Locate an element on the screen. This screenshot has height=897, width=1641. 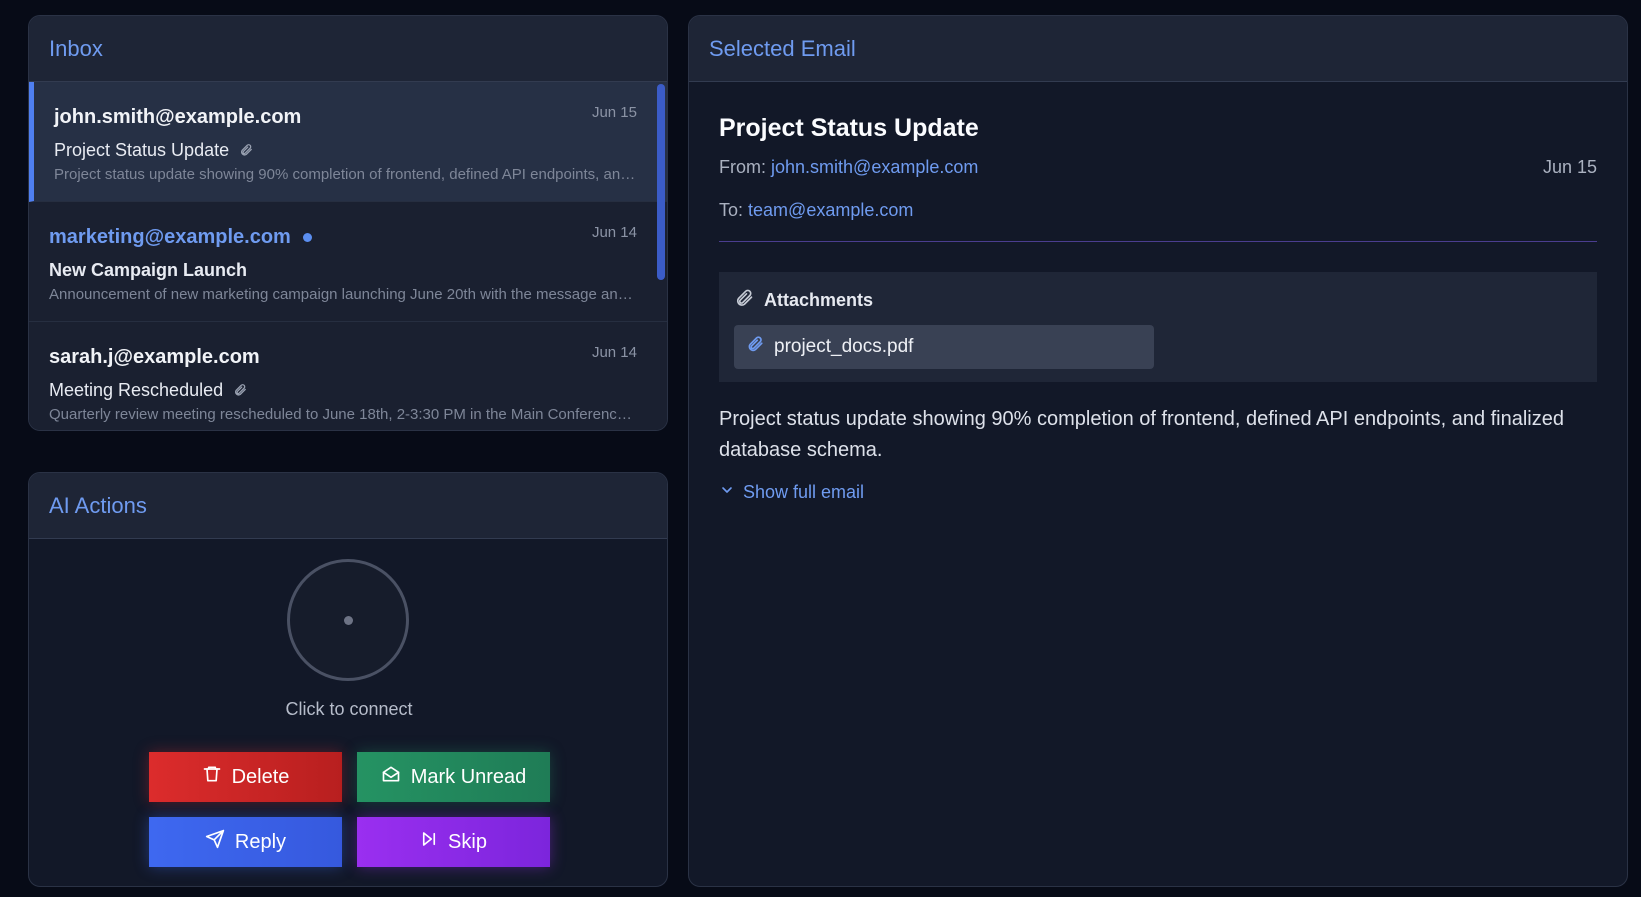
skip-button: Skip is located at coordinates (453, 842).